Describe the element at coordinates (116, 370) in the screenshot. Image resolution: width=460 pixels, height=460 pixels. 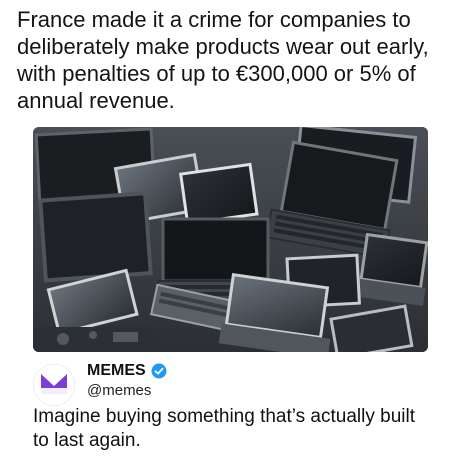
I see `author-name-text: MEMES` at that location.